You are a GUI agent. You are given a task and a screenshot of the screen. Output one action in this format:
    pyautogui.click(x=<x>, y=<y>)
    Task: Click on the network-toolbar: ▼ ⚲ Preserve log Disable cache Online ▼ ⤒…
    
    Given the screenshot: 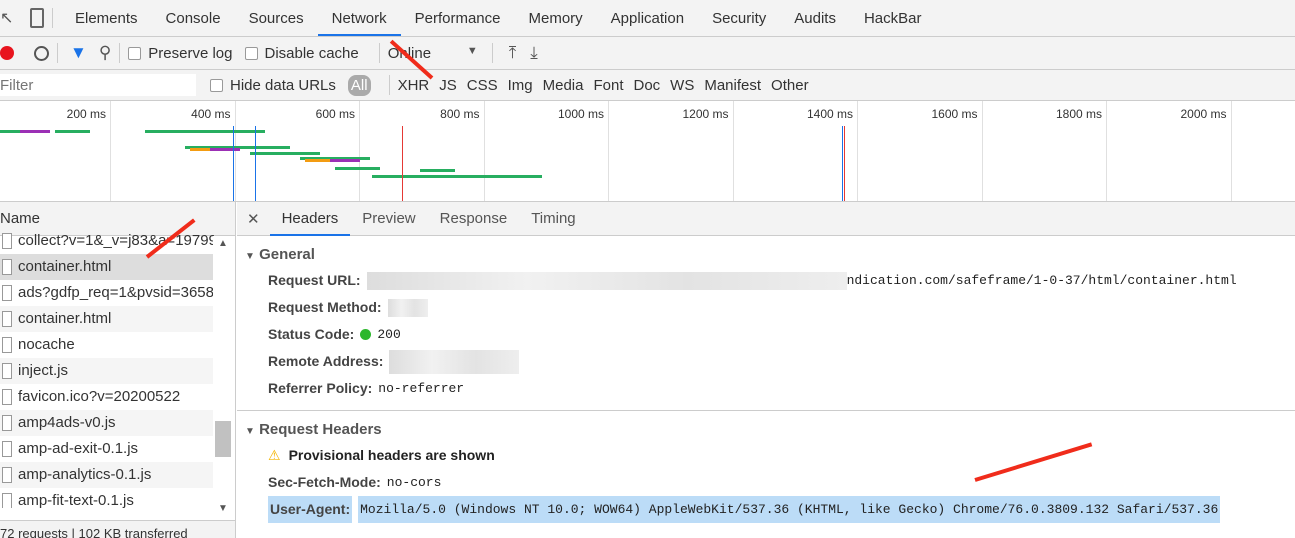 What is the action you would take?
    pyautogui.click(x=647, y=53)
    